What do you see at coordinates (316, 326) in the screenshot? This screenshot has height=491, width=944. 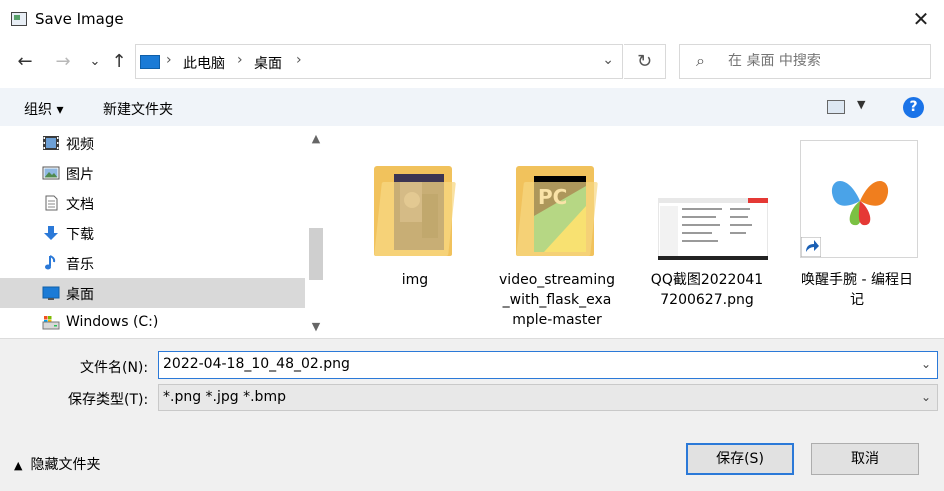 I see `scroll-down-icon: ▼` at bounding box center [316, 326].